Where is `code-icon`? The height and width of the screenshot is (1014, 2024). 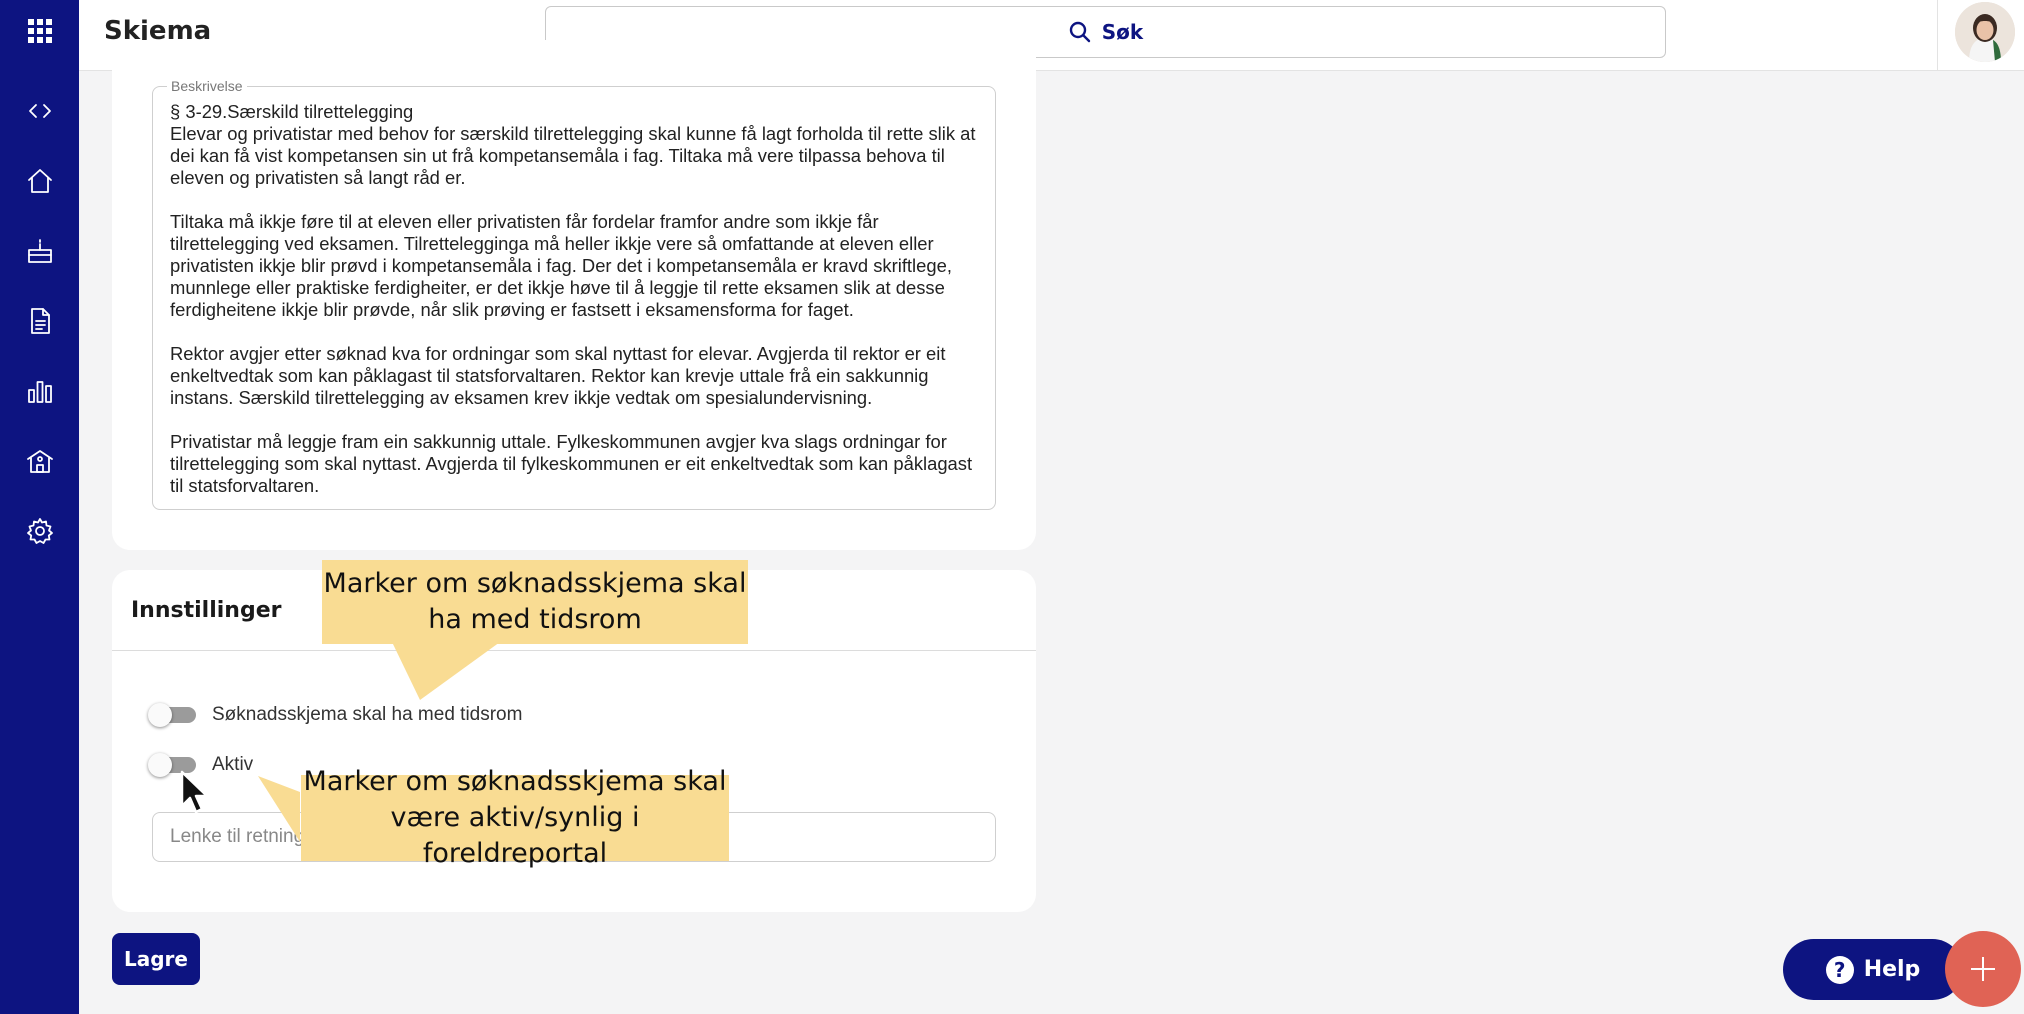 code-icon is located at coordinates (39, 111).